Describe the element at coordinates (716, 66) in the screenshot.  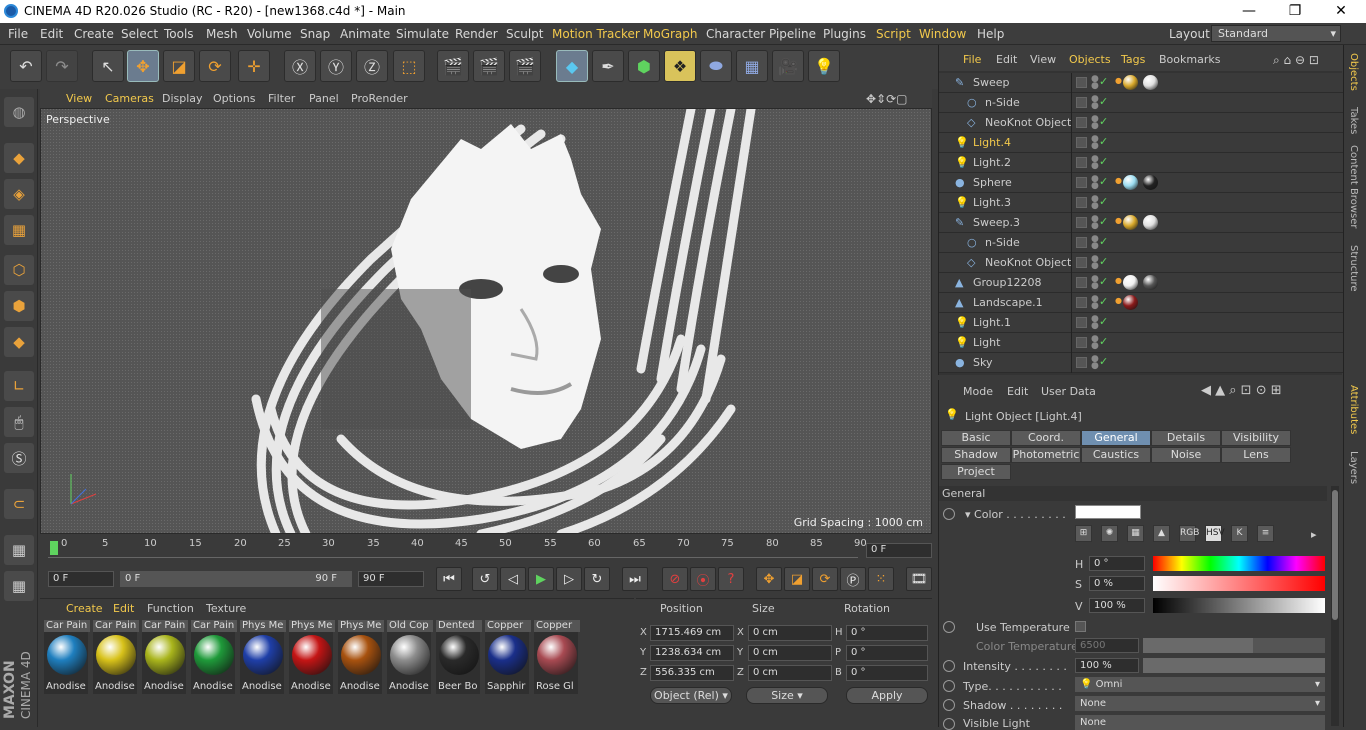
I see `deformer-button: ⬬` at that location.